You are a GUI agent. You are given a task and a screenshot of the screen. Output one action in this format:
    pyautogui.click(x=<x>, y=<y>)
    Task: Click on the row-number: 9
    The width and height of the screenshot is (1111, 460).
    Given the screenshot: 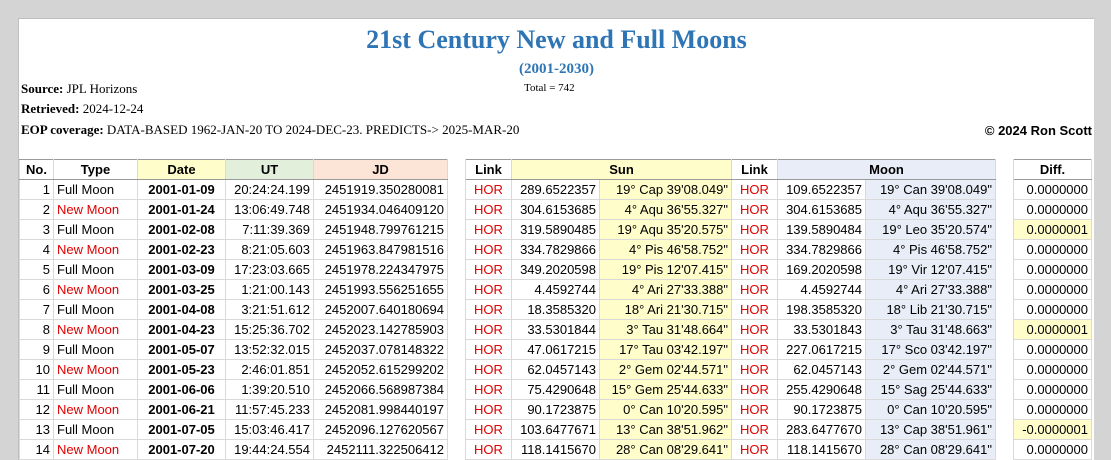 What is the action you would take?
    pyautogui.click(x=36, y=349)
    